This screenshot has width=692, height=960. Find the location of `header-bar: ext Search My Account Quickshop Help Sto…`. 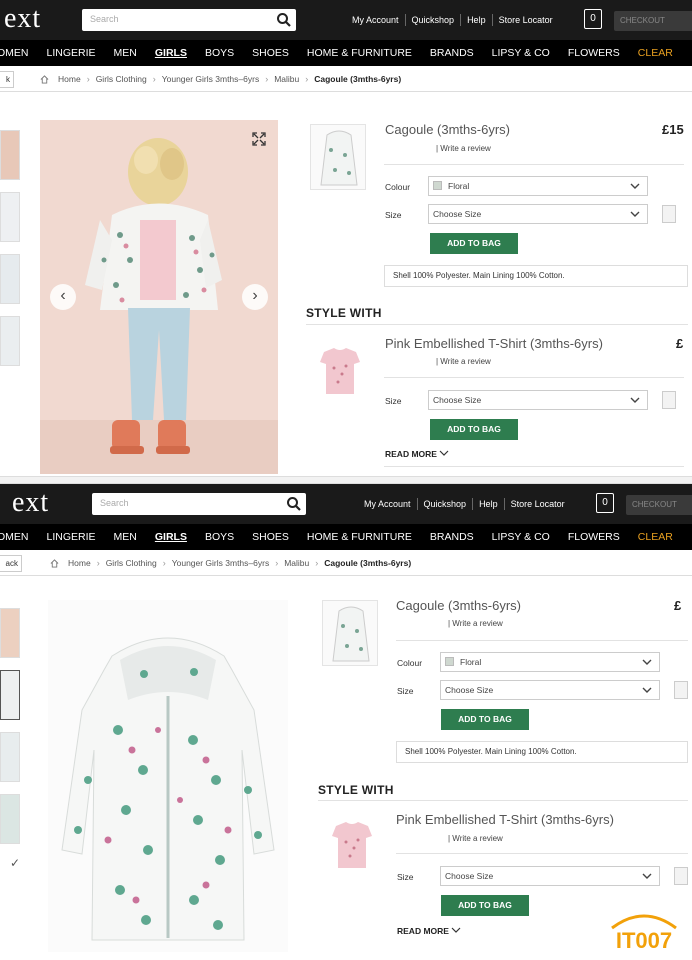

header-bar: ext Search My Account Quickshop Help Sto… is located at coordinates (346, 504).